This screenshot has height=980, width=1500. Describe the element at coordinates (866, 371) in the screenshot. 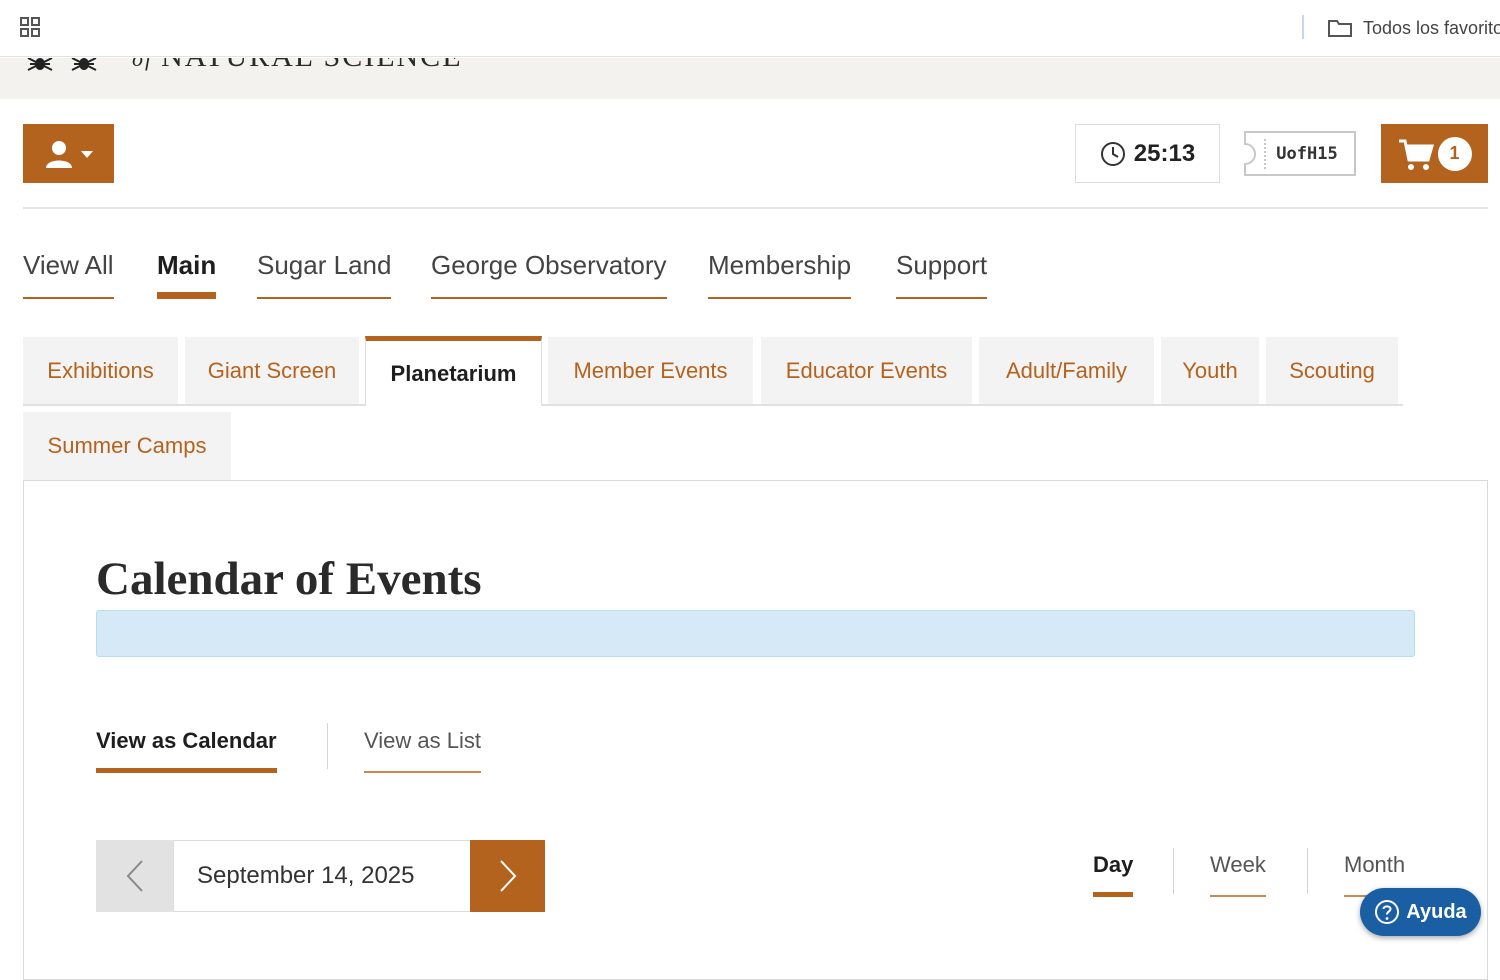

I see `tab-educator-events: Educator Events` at that location.